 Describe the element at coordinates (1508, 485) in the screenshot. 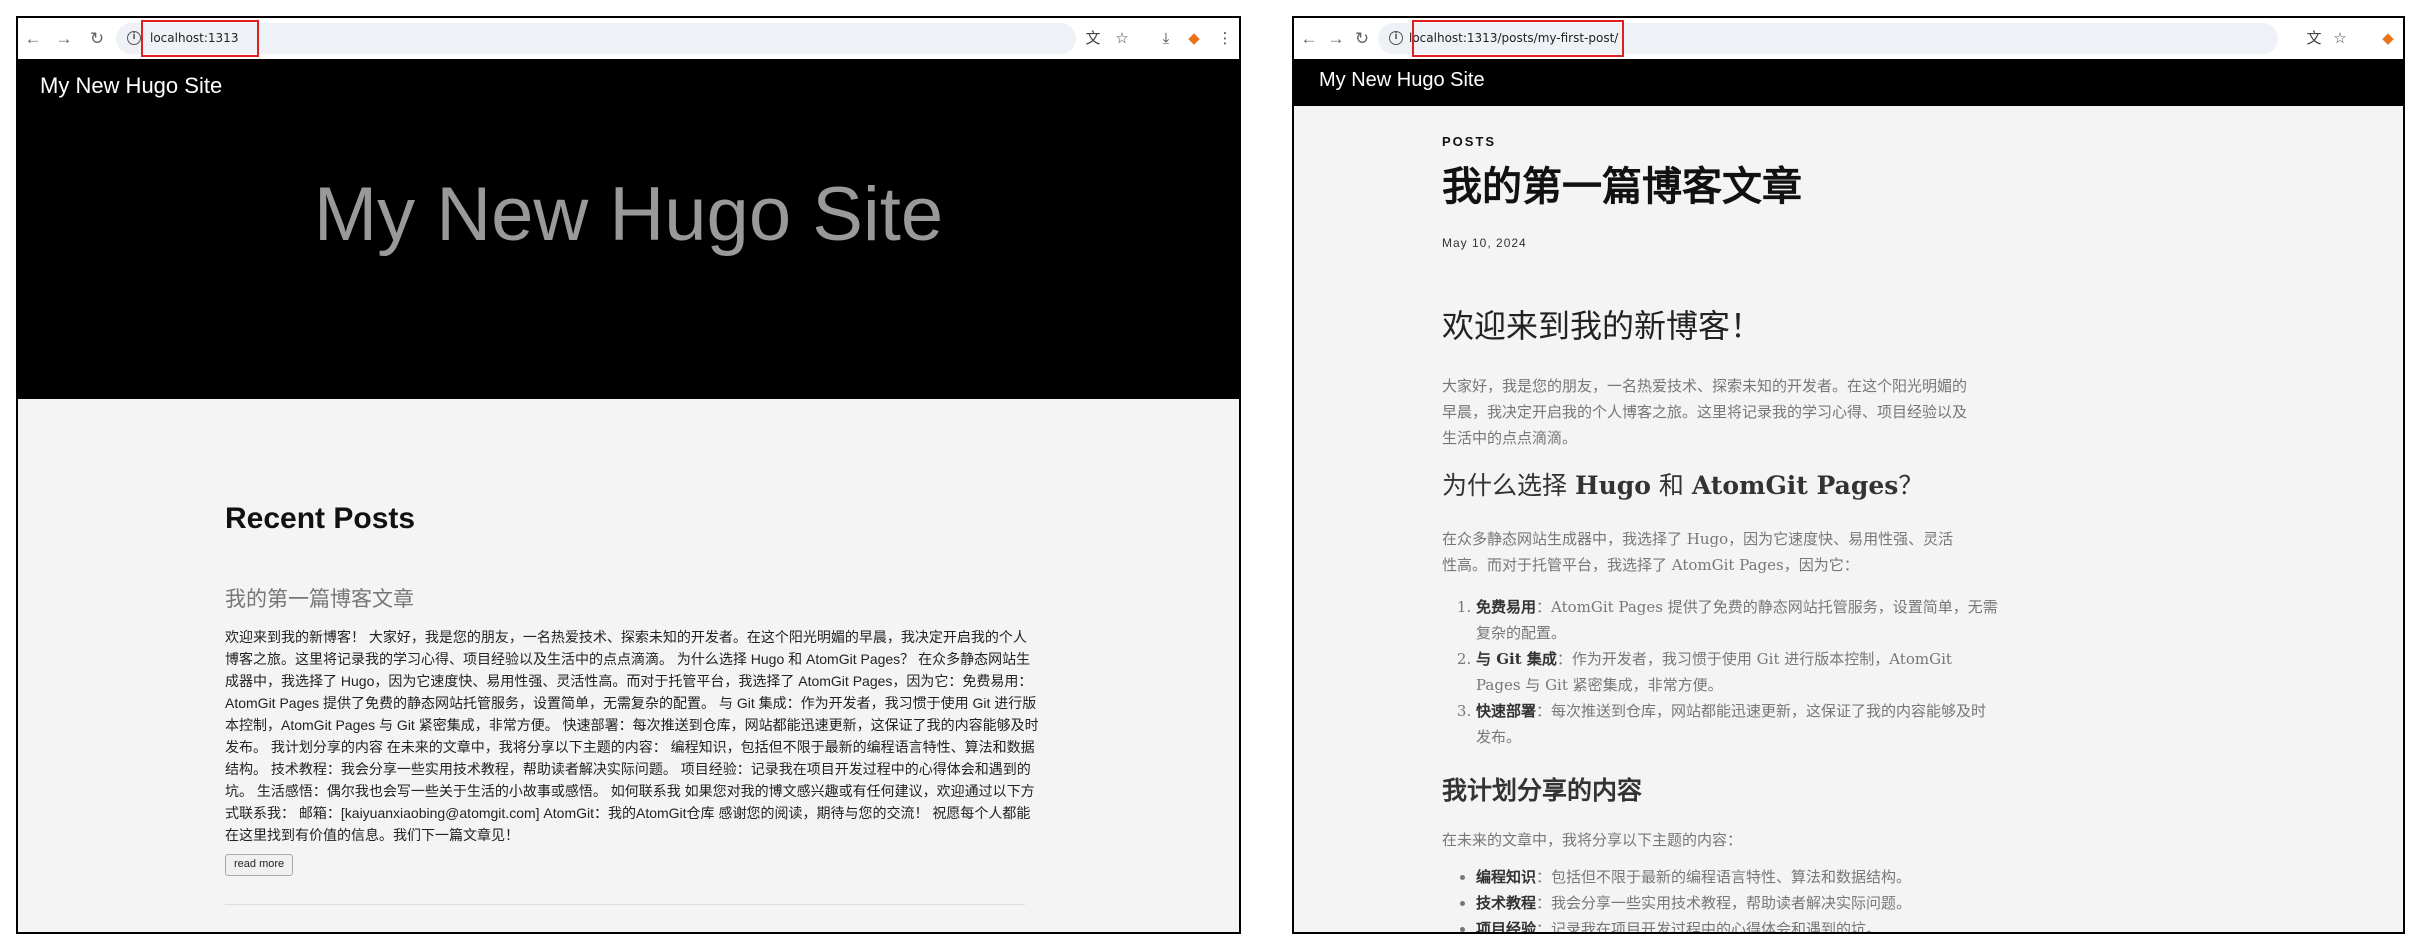

I see `heading-text: 为什么选择` at that location.